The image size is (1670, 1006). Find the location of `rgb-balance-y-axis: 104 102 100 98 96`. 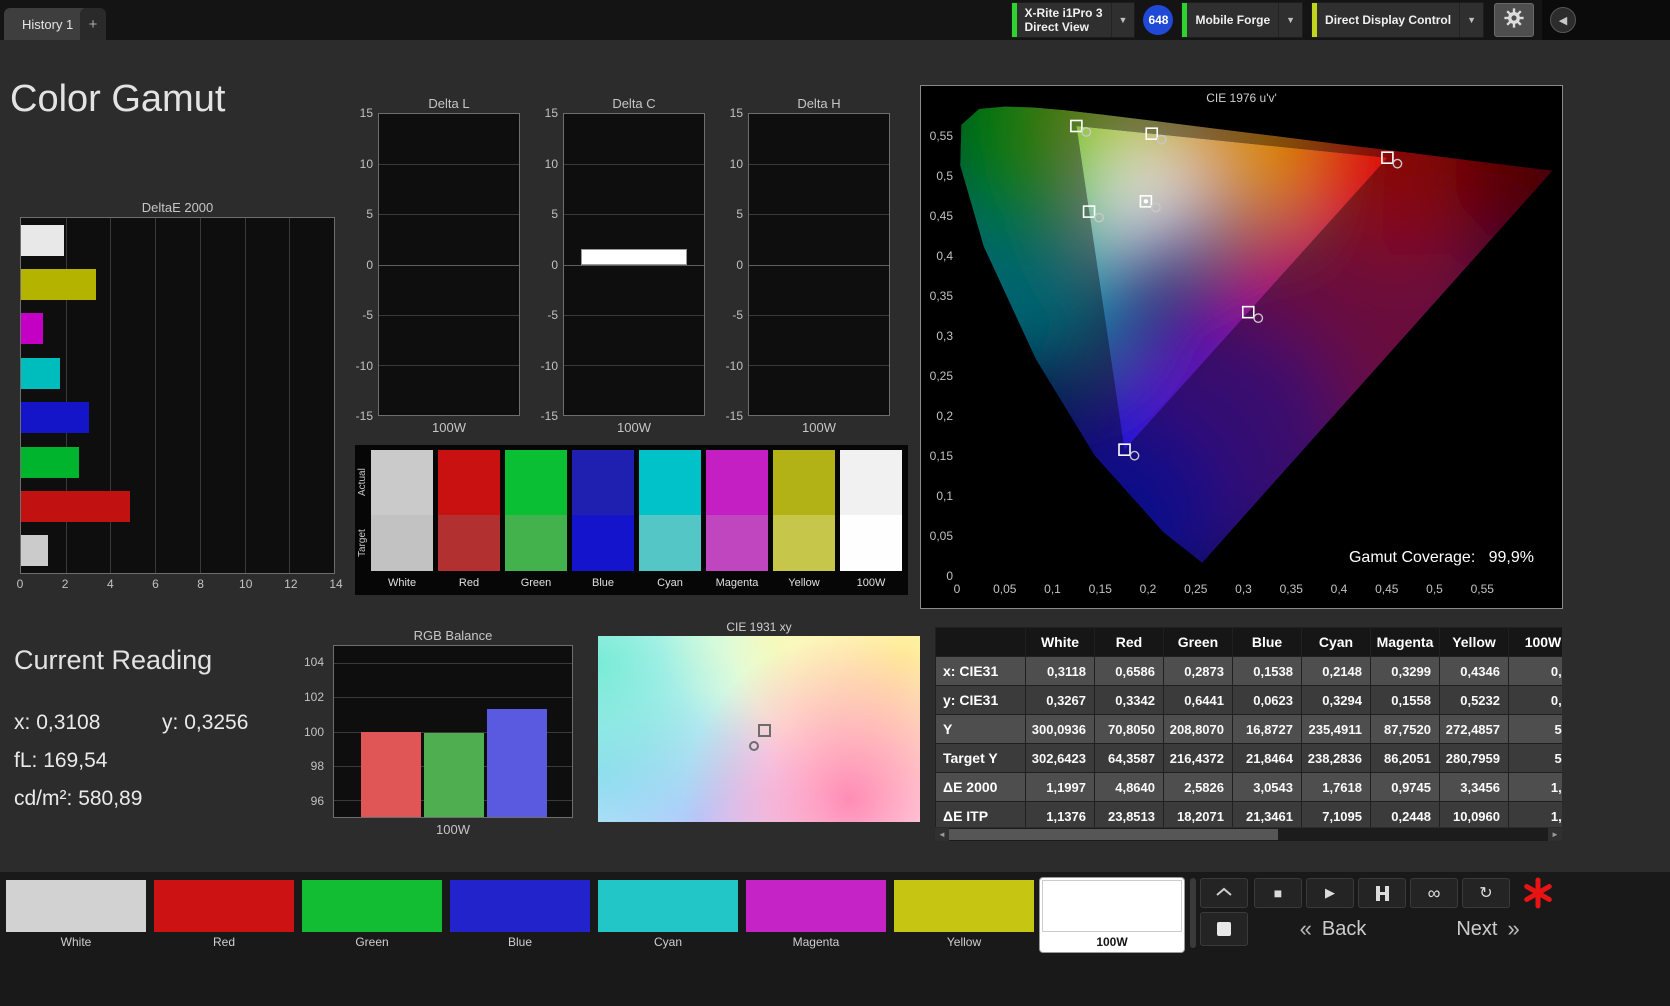

rgb-balance-y-axis: 104 102 100 98 96 is located at coordinates (314, 731).